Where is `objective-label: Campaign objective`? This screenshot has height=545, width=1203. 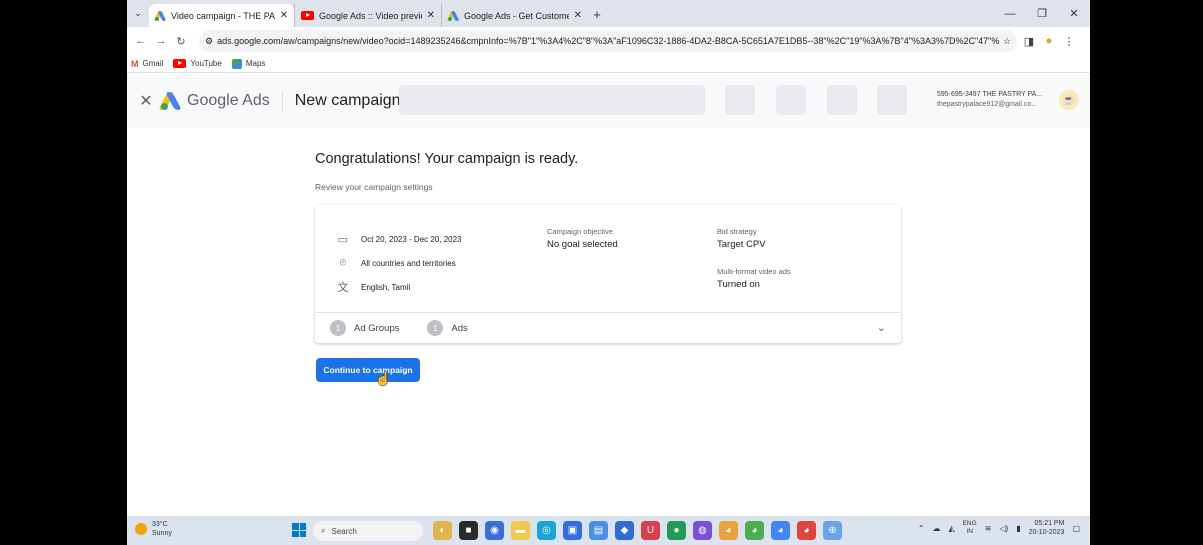
objective-label: Campaign objective is located at coordinates (580, 231).